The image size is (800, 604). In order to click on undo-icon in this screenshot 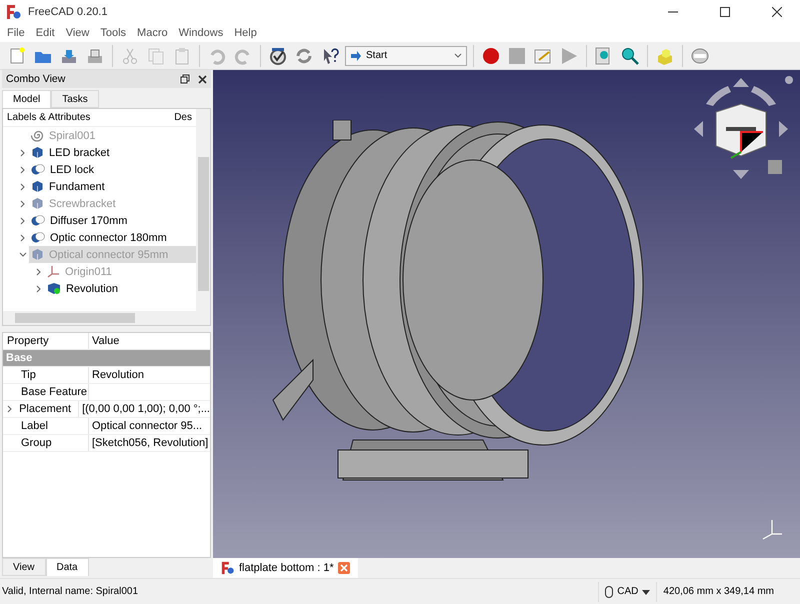, I will do `click(217, 55)`.